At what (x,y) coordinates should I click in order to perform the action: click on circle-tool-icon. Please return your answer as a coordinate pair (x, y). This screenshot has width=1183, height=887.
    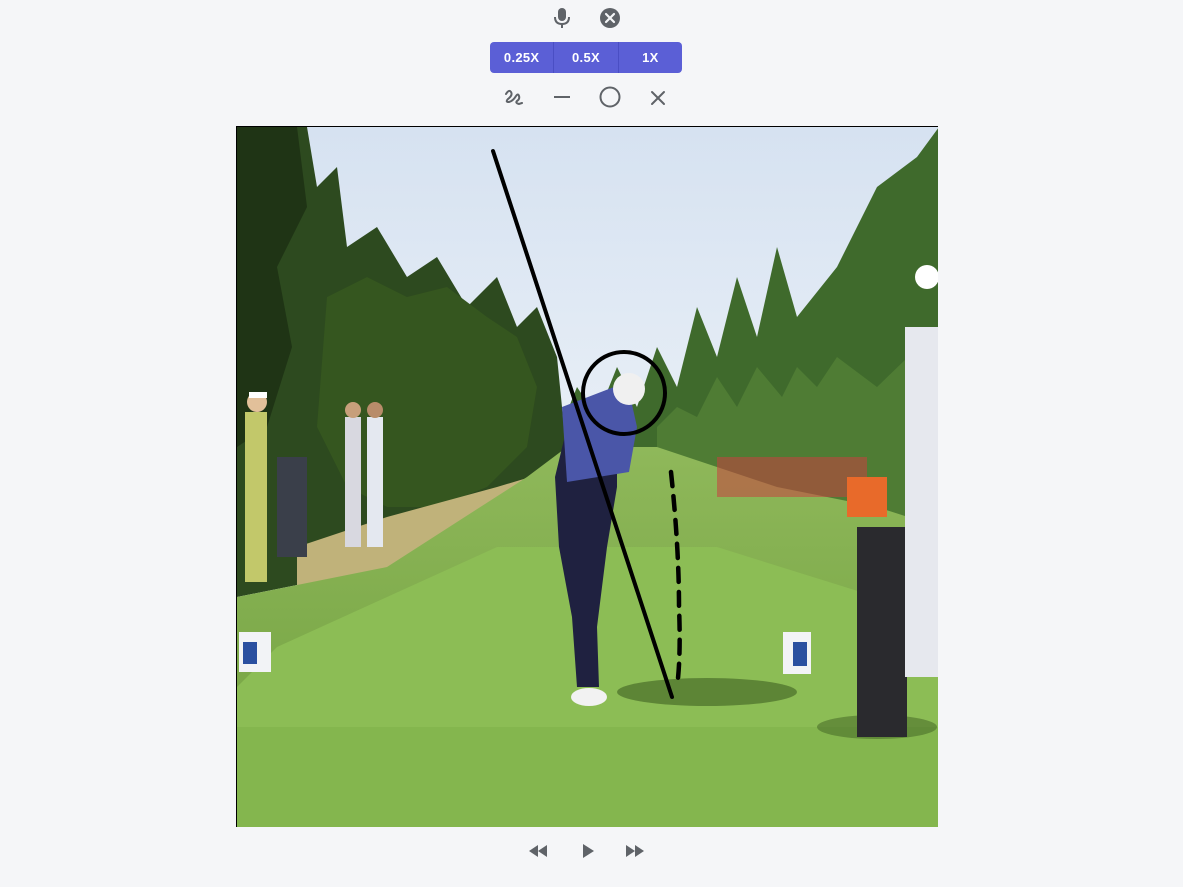
    Looking at the image, I should click on (610, 97).